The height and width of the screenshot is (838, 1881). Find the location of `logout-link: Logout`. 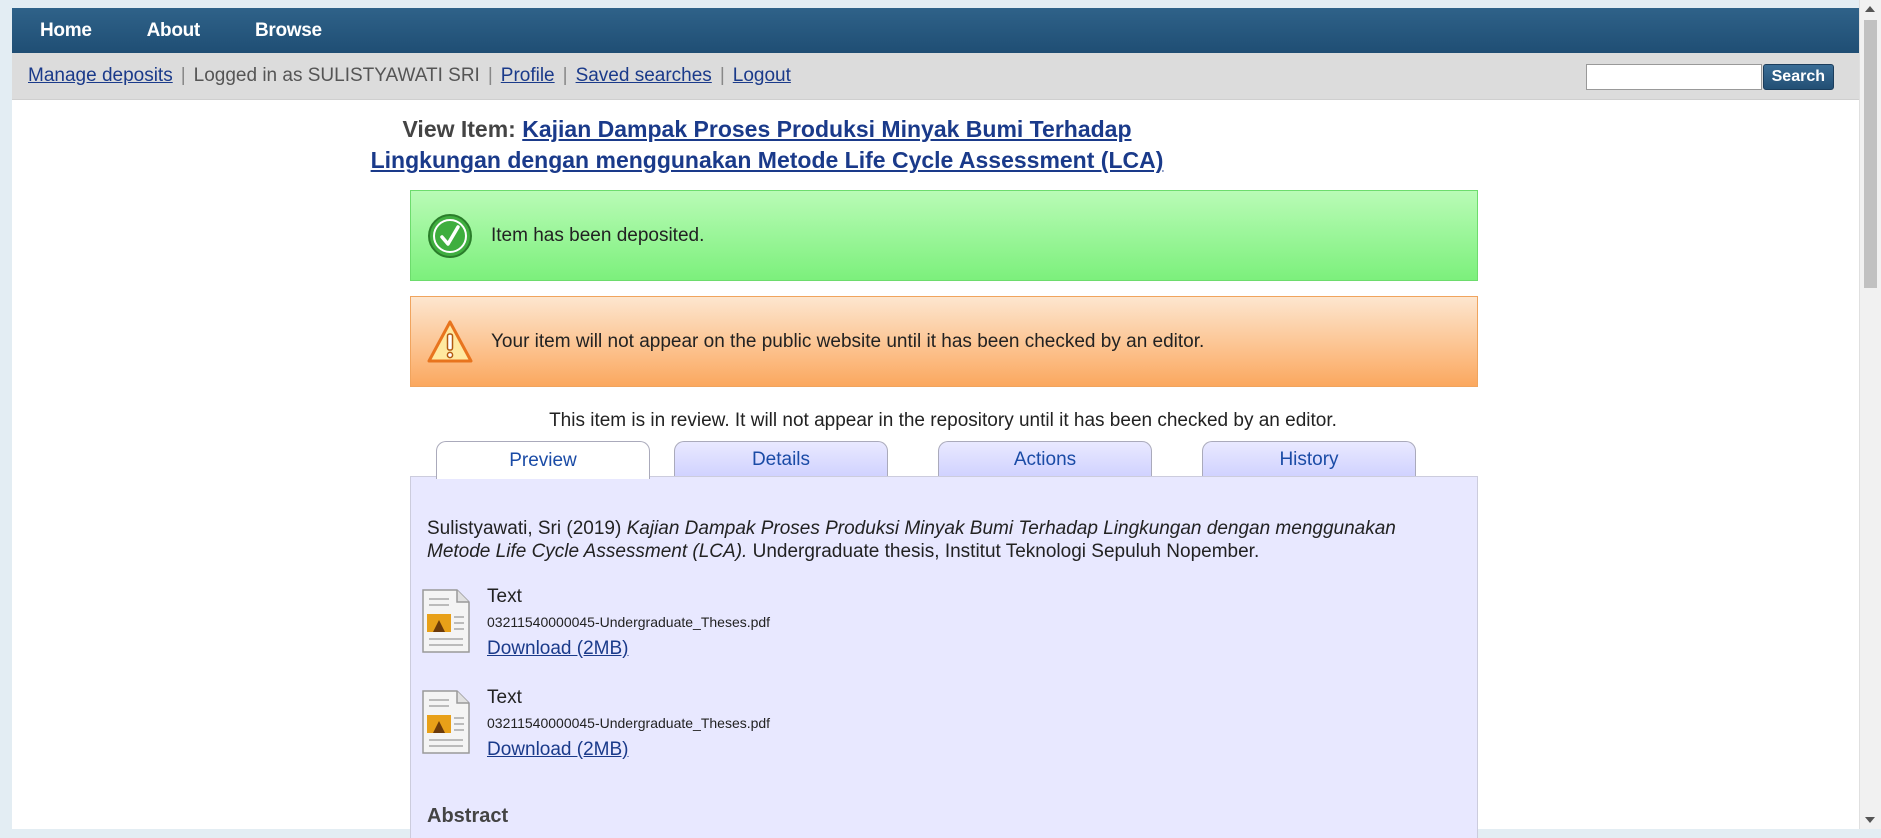

logout-link: Logout is located at coordinates (762, 76).